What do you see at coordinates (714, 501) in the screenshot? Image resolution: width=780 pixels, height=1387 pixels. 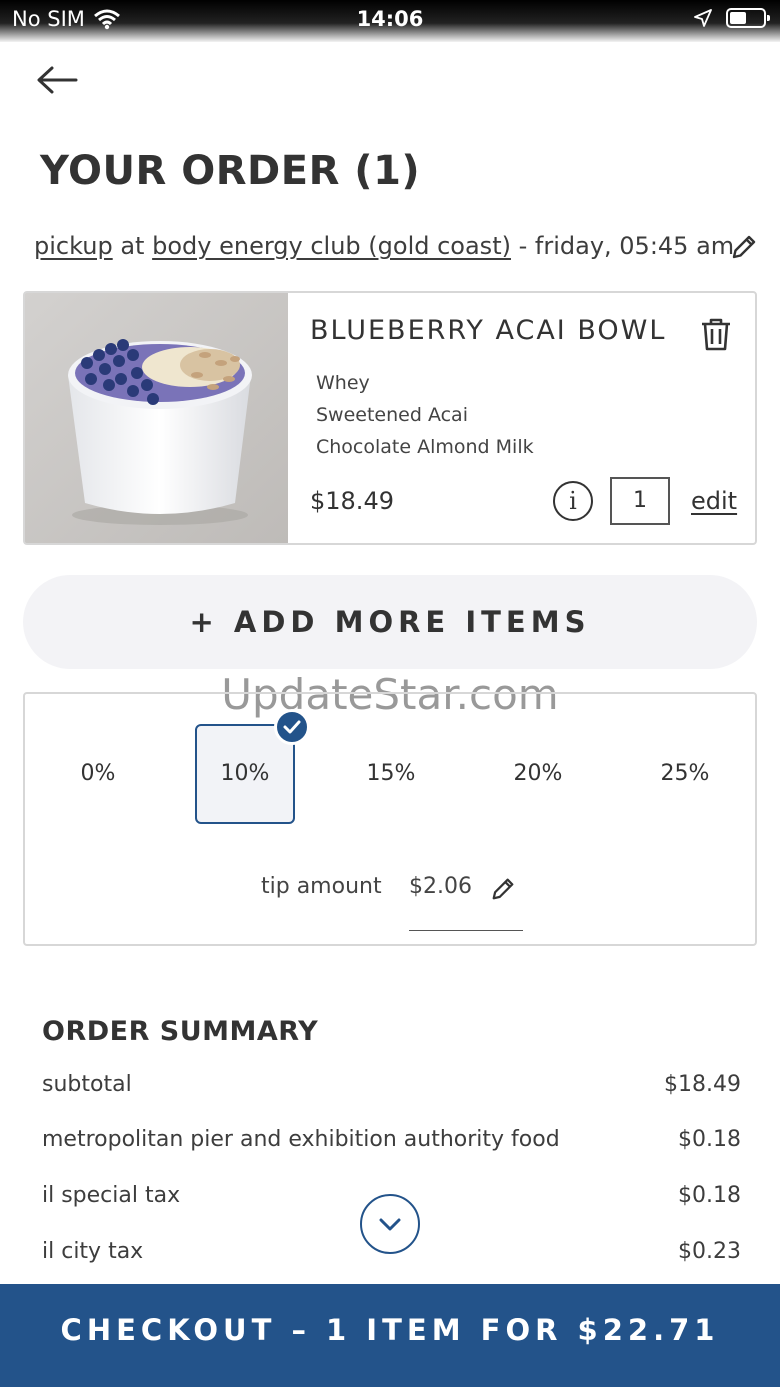 I see `edit-item-link: edit` at bounding box center [714, 501].